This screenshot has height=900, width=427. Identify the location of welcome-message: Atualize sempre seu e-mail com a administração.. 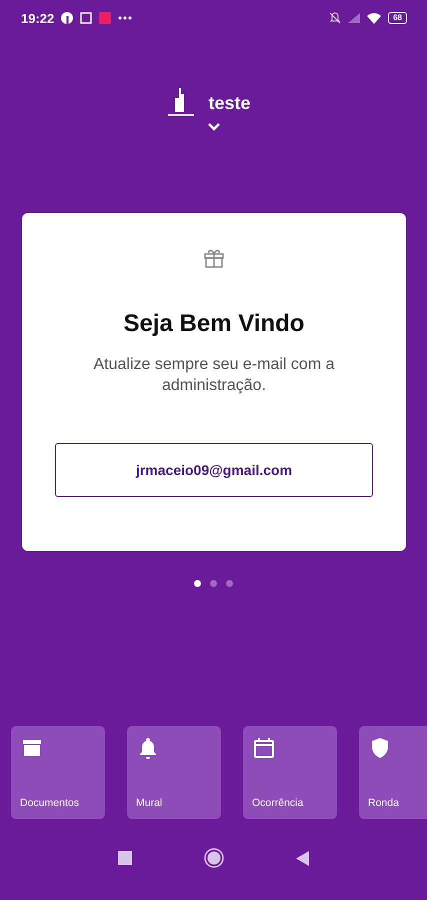
(214, 375).